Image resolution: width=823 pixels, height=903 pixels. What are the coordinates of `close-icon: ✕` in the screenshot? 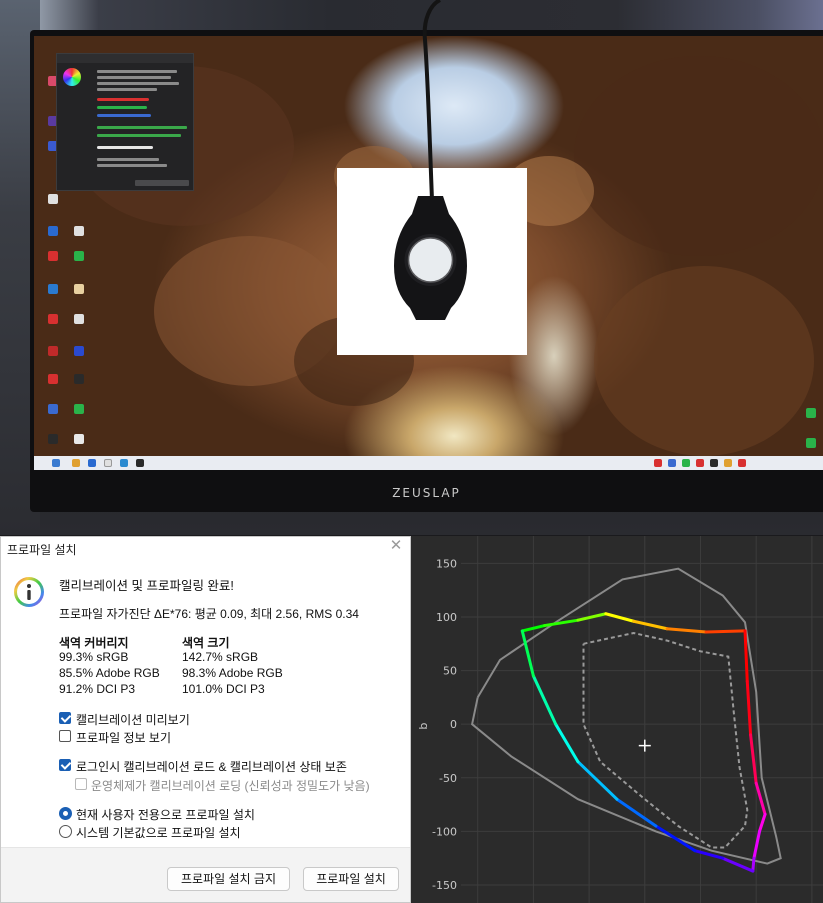 It's located at (396, 546).